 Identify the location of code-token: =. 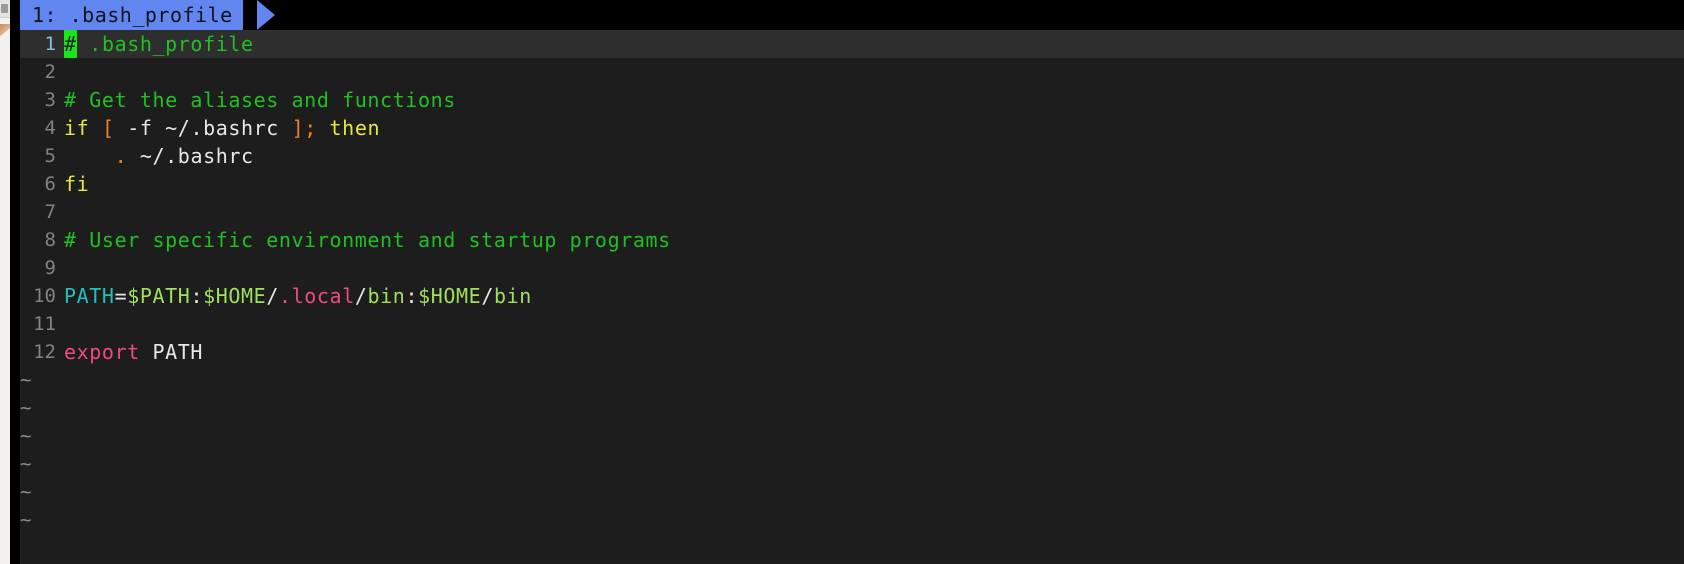
(121, 296).